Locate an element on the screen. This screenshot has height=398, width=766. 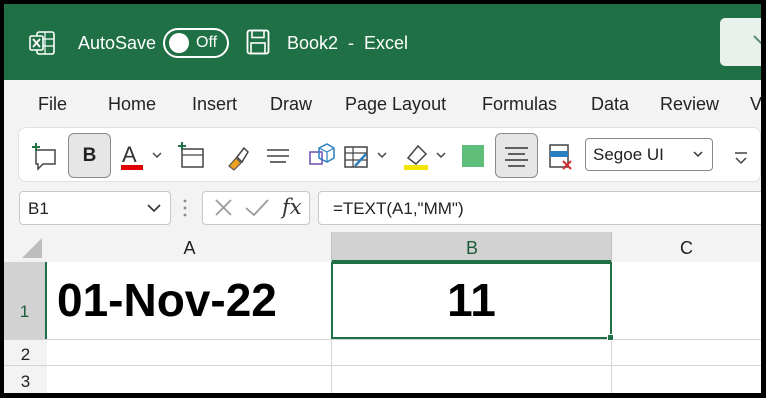
fill-handle is located at coordinates (610, 337).